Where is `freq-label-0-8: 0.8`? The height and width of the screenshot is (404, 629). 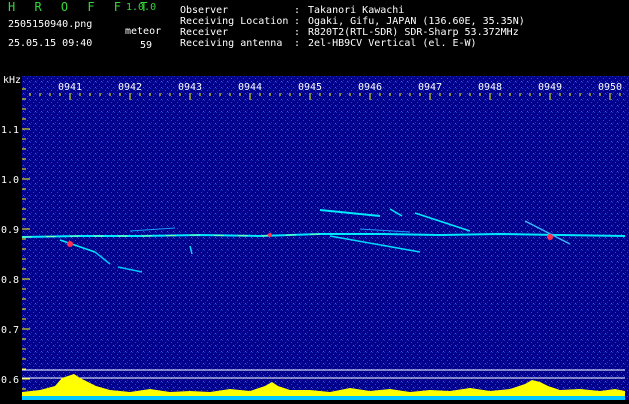
freq-label-0-8: 0.8 is located at coordinates (10, 280).